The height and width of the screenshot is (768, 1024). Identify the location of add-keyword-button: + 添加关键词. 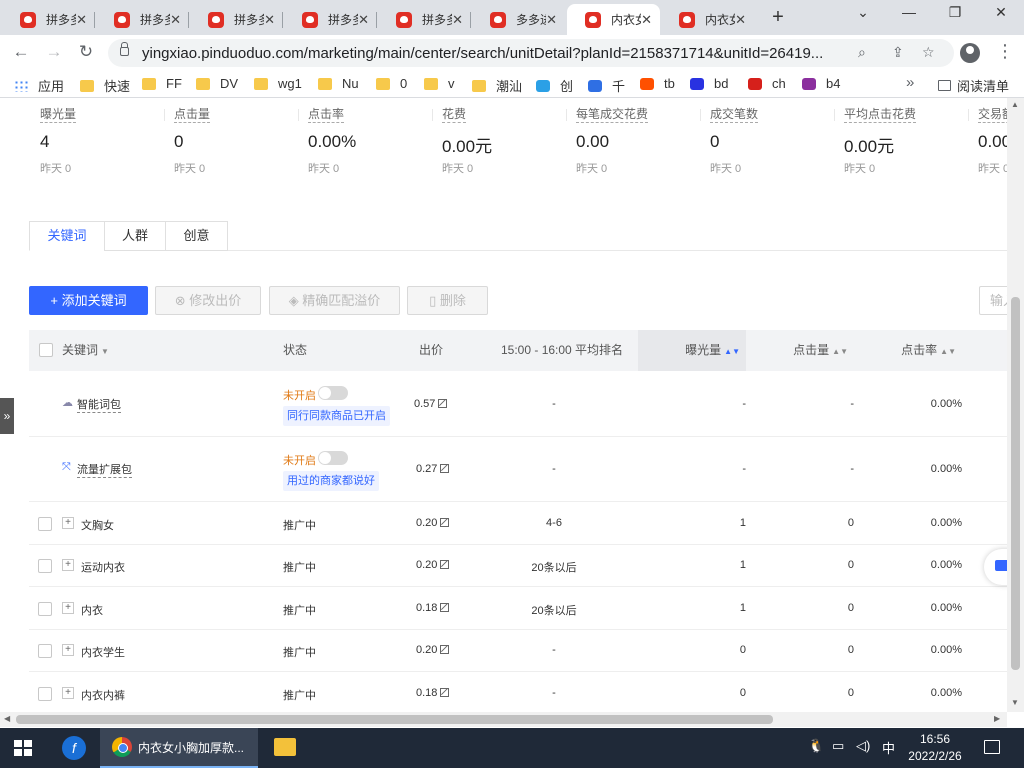
(88, 300).